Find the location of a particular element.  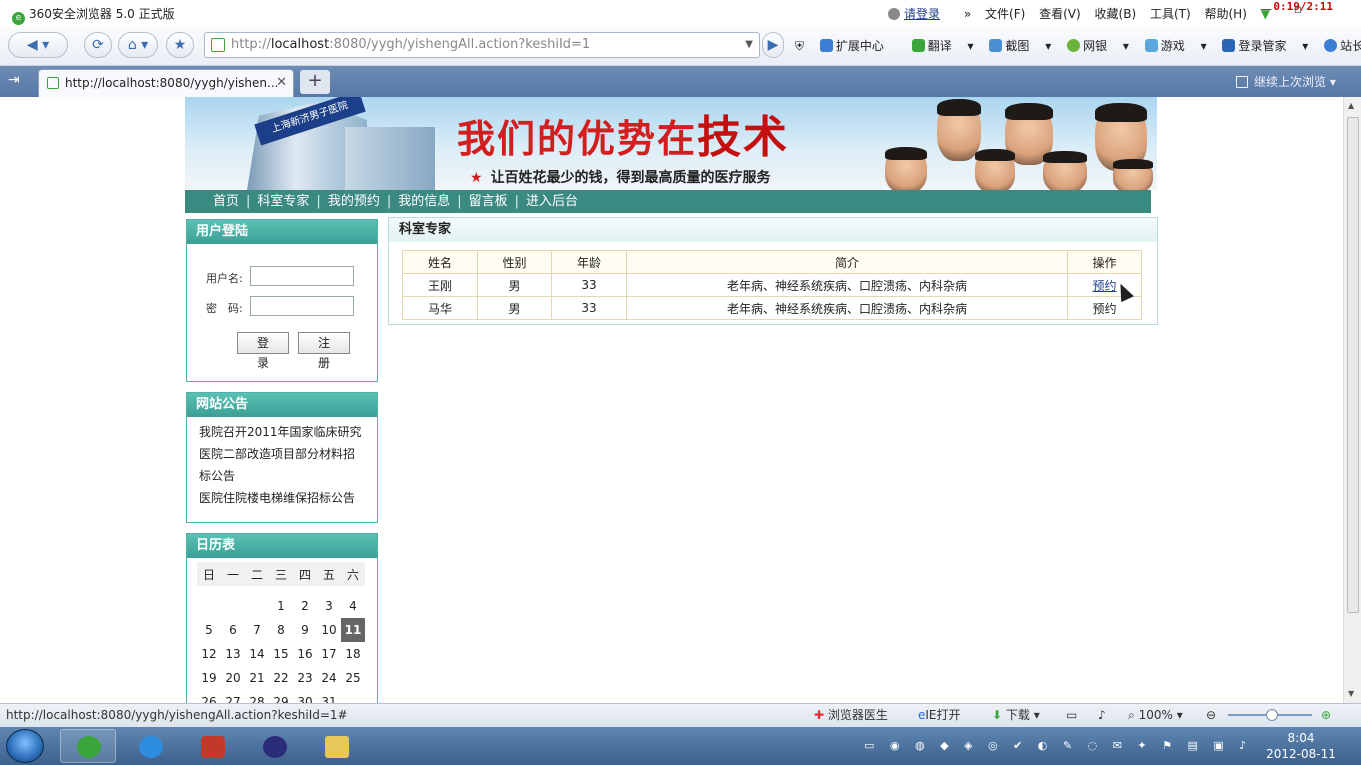

translate-icon is located at coordinates (918, 45).